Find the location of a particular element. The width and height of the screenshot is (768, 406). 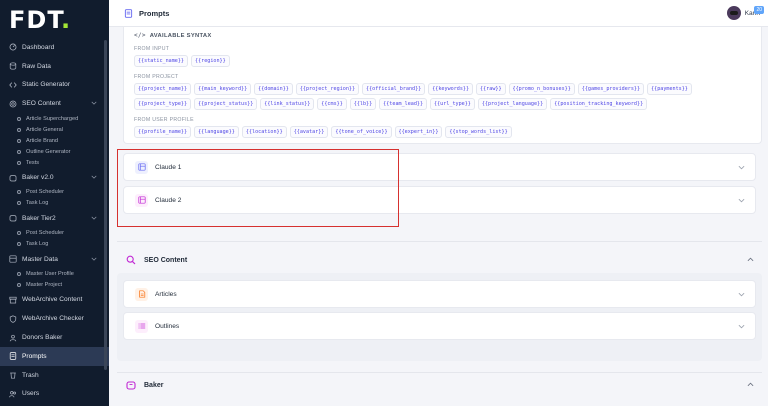

syntax-tag: {{link_status}} is located at coordinates (287, 104).